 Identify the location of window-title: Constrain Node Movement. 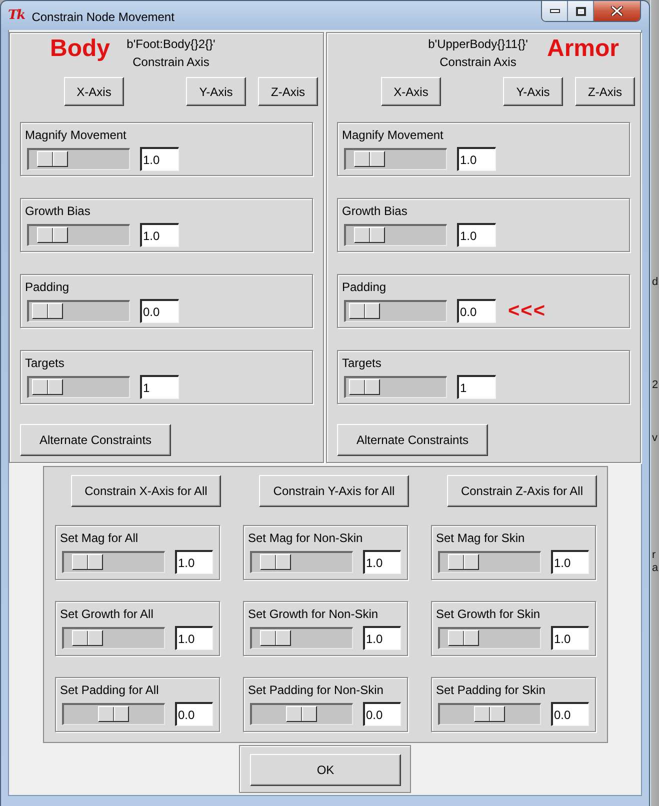
(103, 17).